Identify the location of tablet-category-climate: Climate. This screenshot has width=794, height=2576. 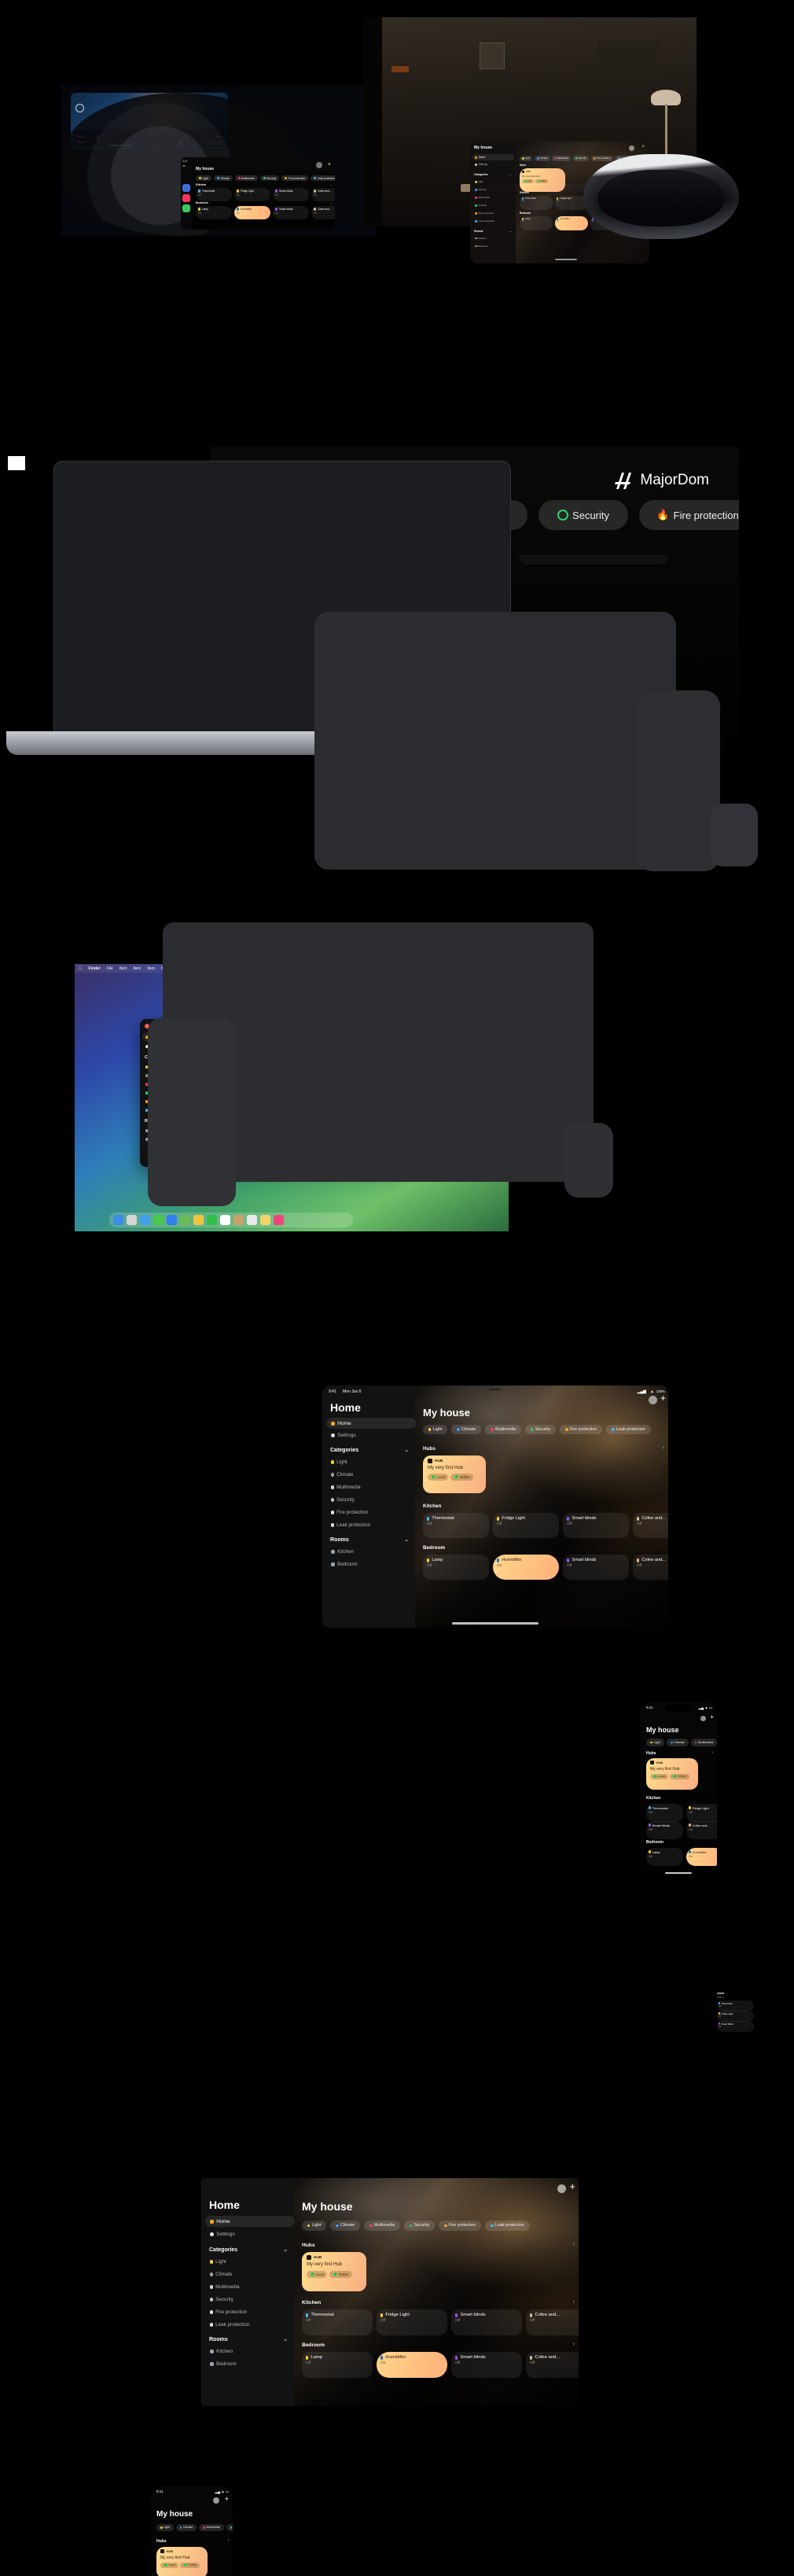
(222, 2275).